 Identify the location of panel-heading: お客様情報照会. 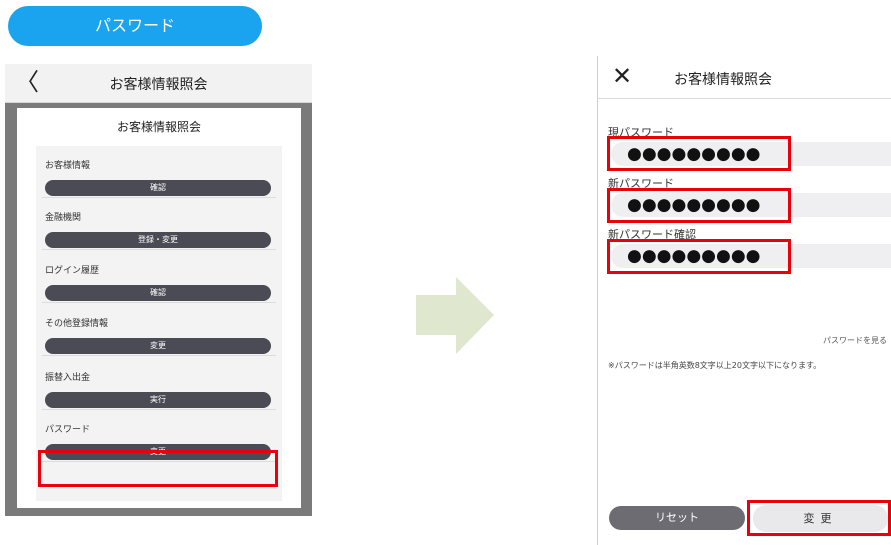
(158, 127).